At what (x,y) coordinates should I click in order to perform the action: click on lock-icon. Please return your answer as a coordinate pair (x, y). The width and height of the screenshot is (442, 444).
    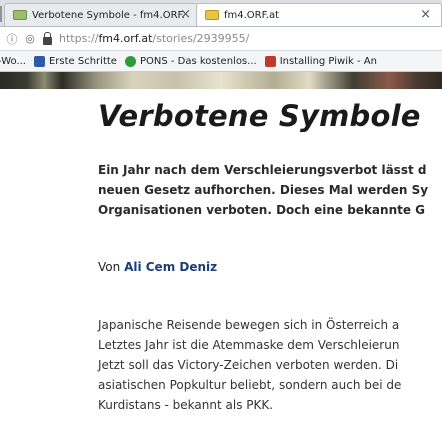
    Looking at the image, I should click on (47, 38).